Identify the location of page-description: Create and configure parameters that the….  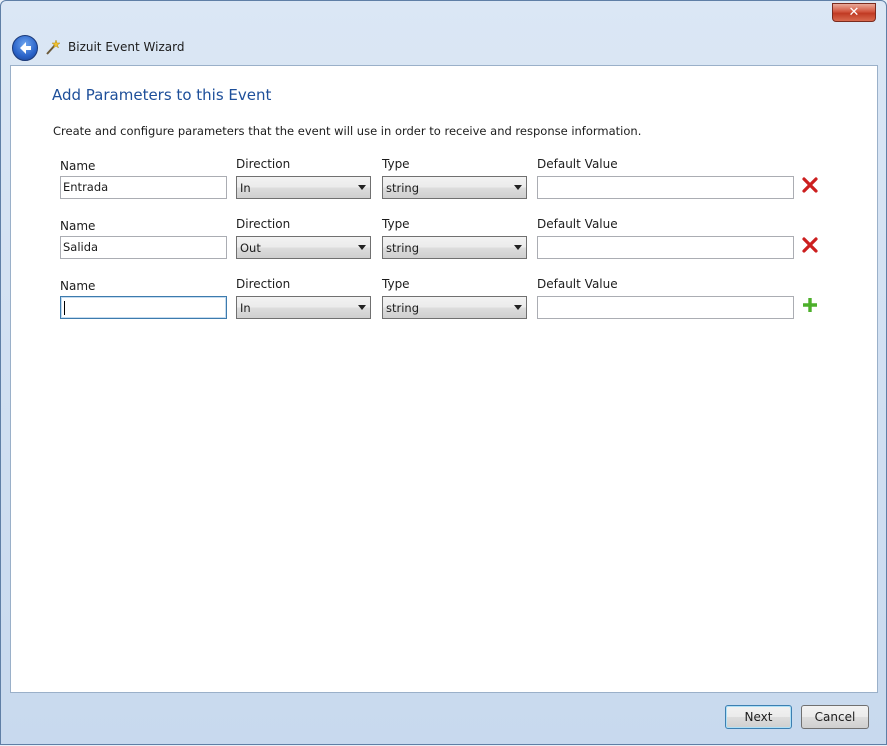
(347, 131).